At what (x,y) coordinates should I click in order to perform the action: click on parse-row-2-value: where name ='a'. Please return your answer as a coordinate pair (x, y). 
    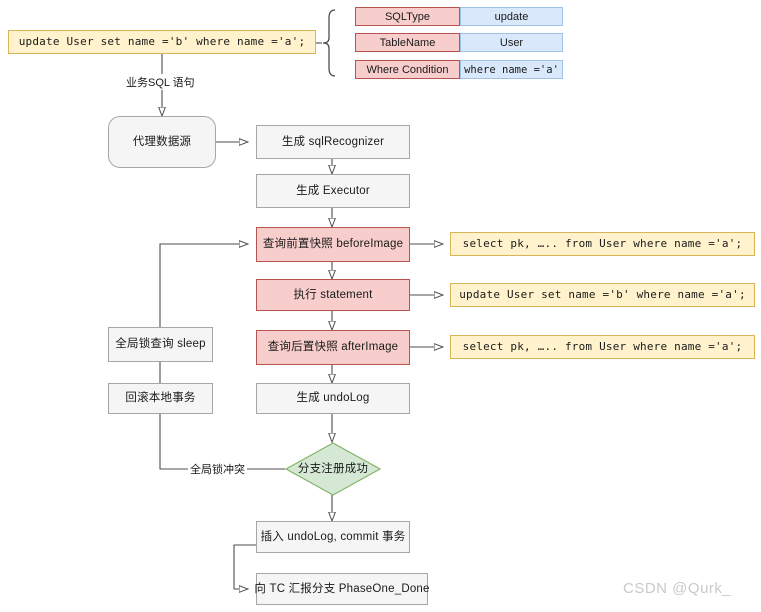
    Looking at the image, I should click on (511, 69).